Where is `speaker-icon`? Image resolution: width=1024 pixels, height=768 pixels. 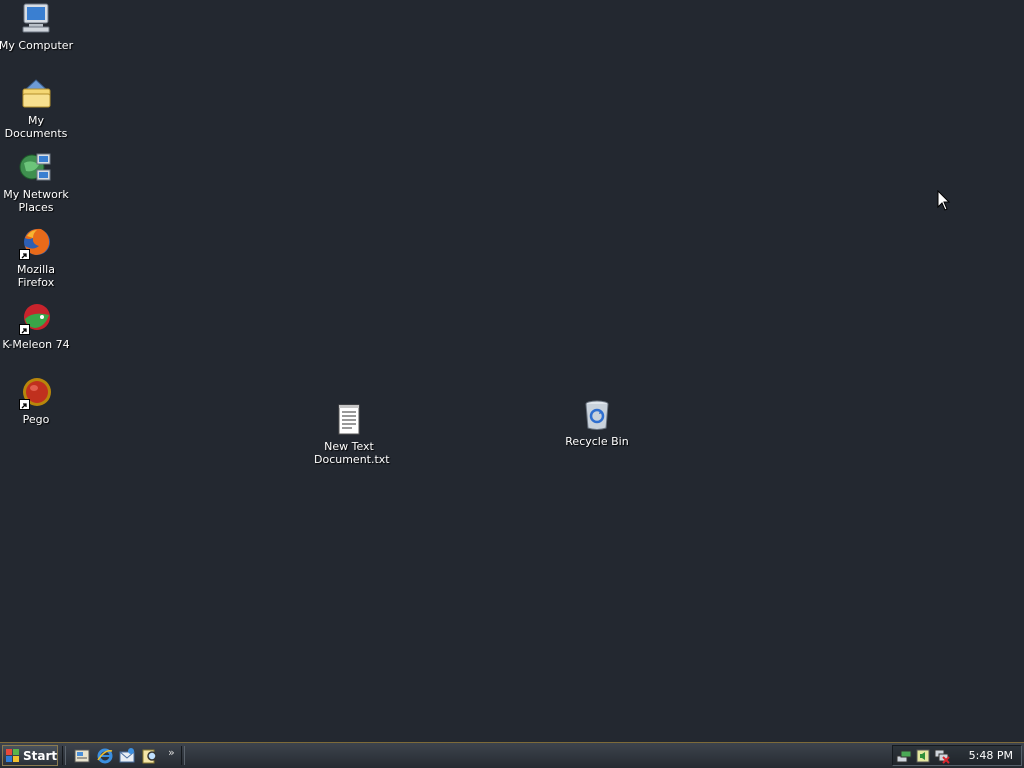 speaker-icon is located at coordinates (923, 756).